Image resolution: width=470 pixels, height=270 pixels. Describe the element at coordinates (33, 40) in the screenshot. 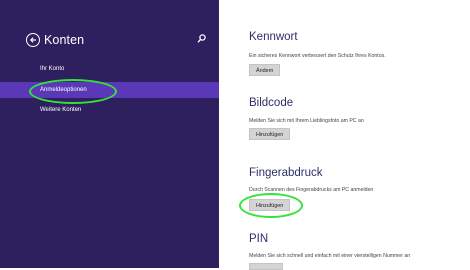

I see `back-arrow-circle-icon` at that location.